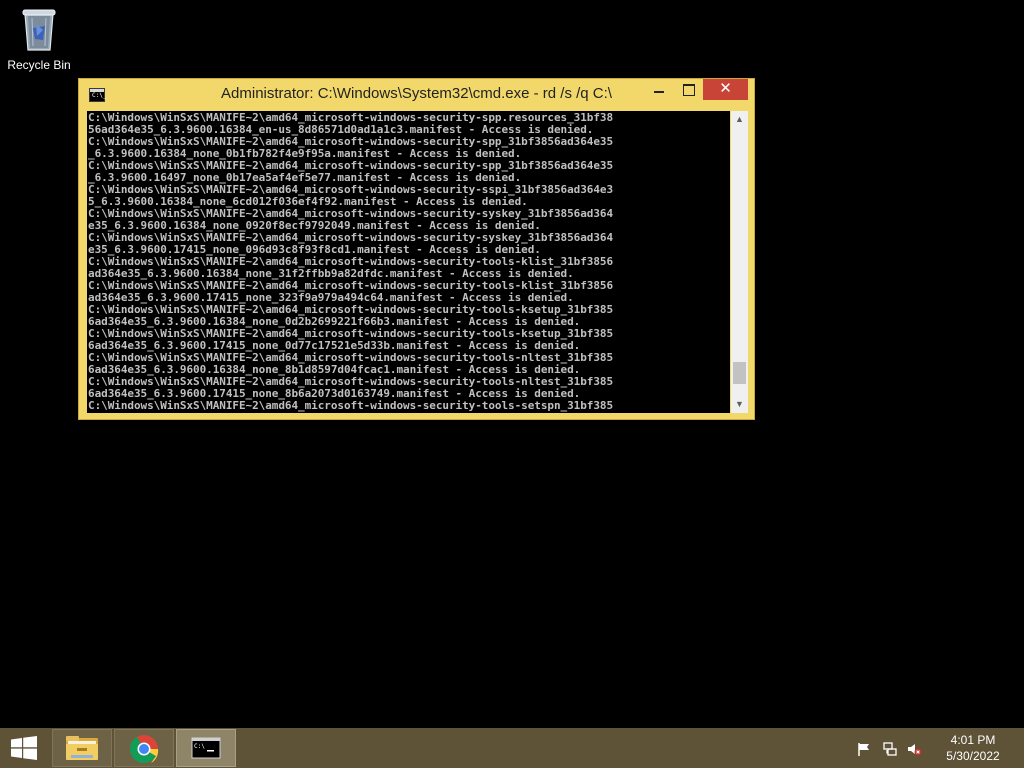 This screenshot has width=1024, height=768. Describe the element at coordinates (914, 749) in the screenshot. I see `volume-muted-icon` at that location.